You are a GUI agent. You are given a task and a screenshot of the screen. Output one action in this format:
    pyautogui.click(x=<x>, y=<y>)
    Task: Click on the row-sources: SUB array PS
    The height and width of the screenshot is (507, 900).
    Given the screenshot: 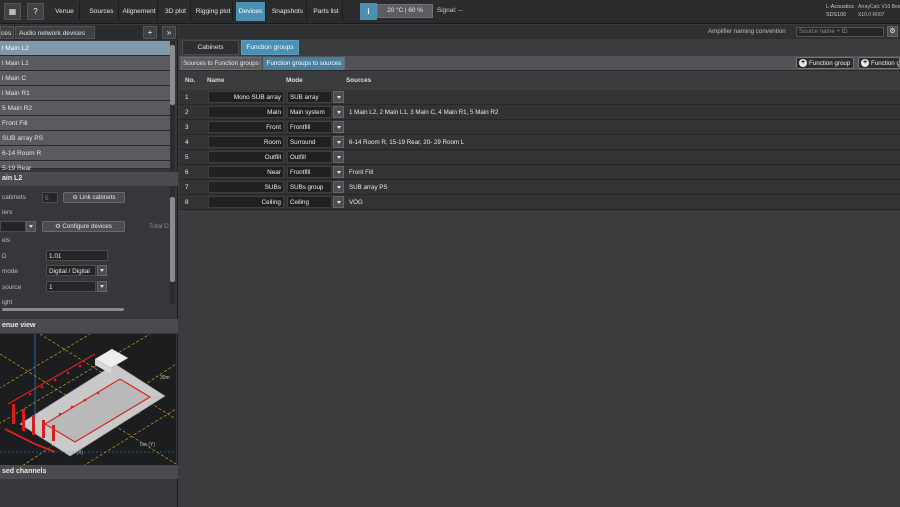 What is the action you would take?
    pyautogui.click(x=368, y=187)
    